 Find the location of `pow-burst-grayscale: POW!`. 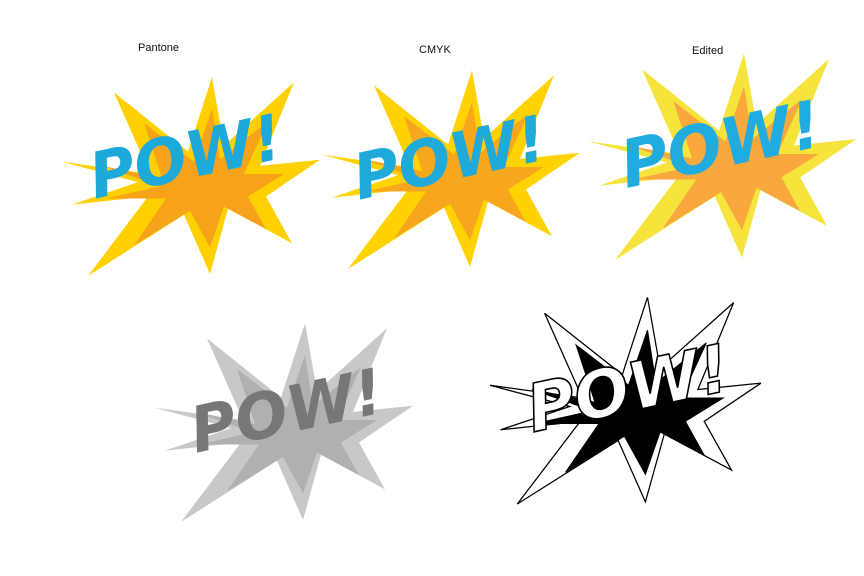

pow-burst-grayscale: POW! is located at coordinates (284, 422).